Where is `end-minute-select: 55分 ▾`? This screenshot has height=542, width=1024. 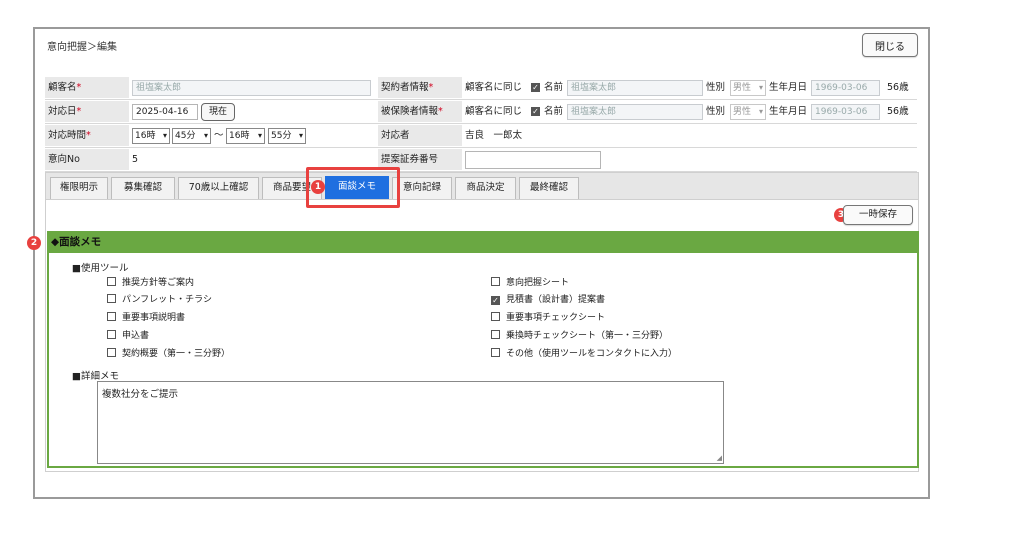
end-minute-select: 55分 ▾ is located at coordinates (287, 136).